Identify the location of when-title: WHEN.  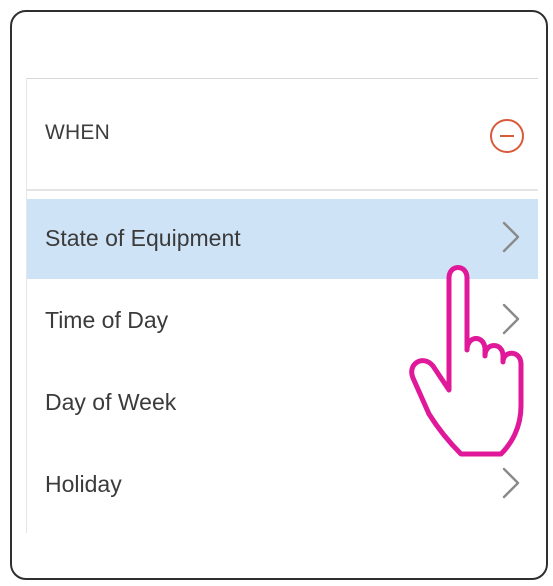
(77, 132).